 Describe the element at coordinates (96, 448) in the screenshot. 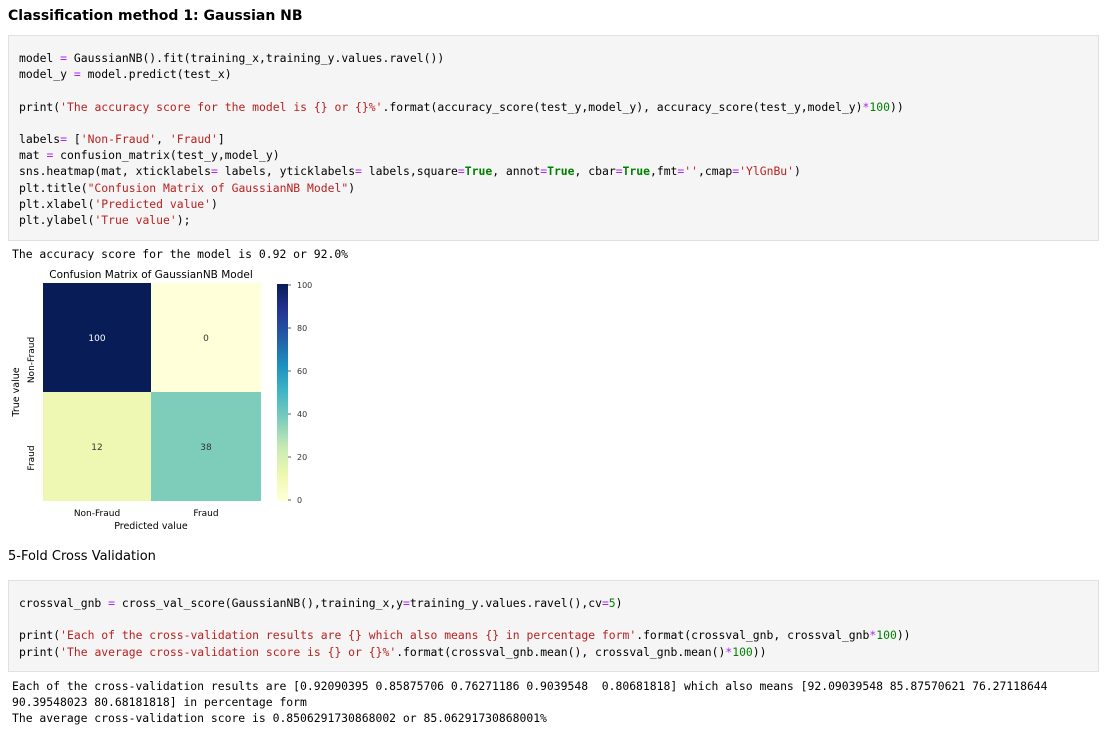

I see `cell-annotation: 12` at that location.